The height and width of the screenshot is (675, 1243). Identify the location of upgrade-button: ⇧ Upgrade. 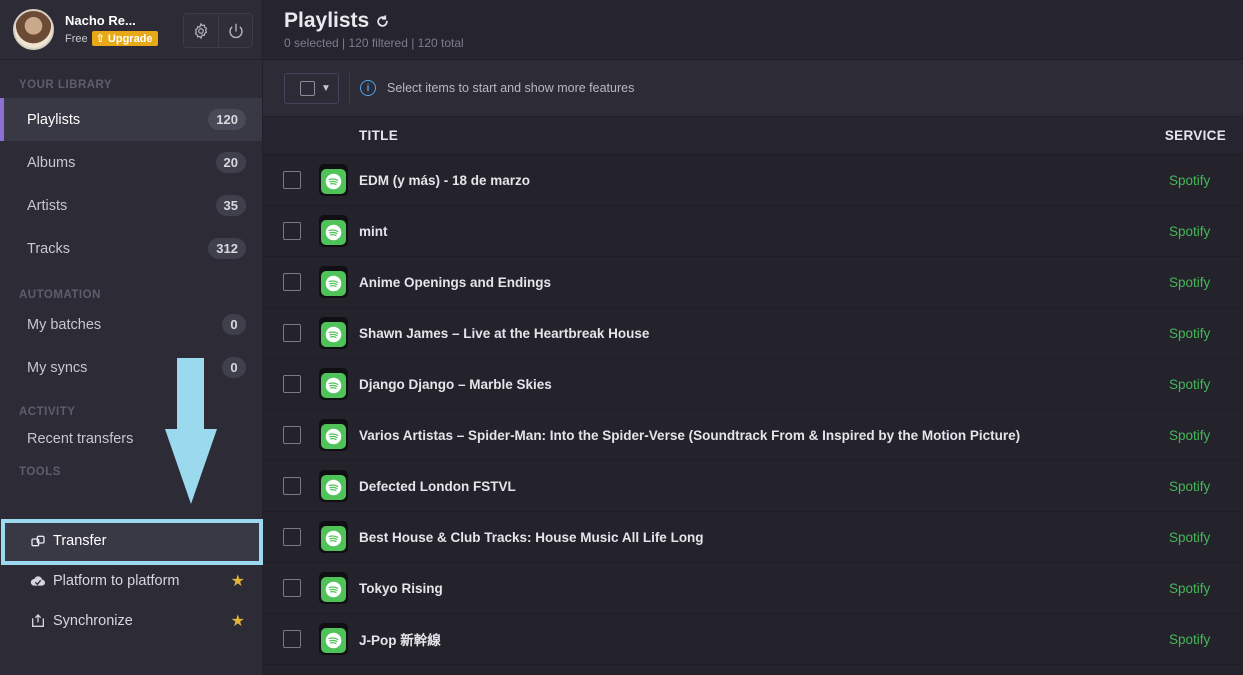
(124, 38).